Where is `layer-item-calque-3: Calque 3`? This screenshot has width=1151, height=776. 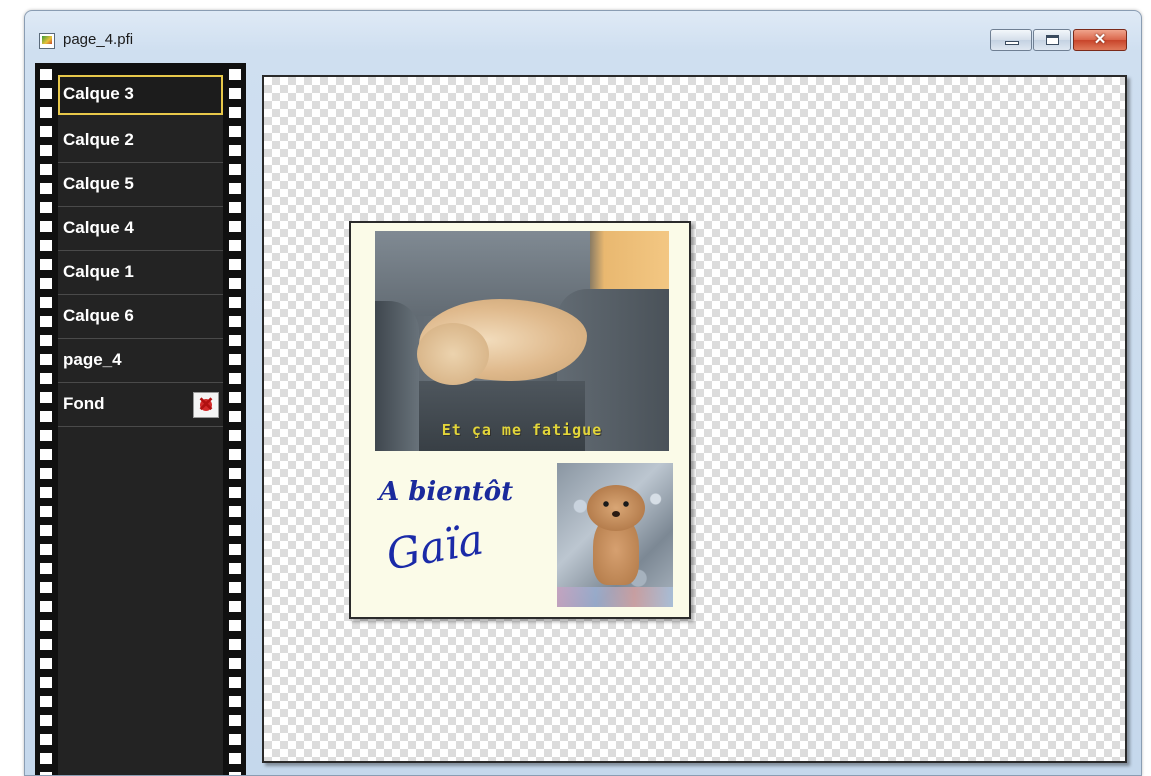 layer-item-calque-3: Calque 3 is located at coordinates (140, 95).